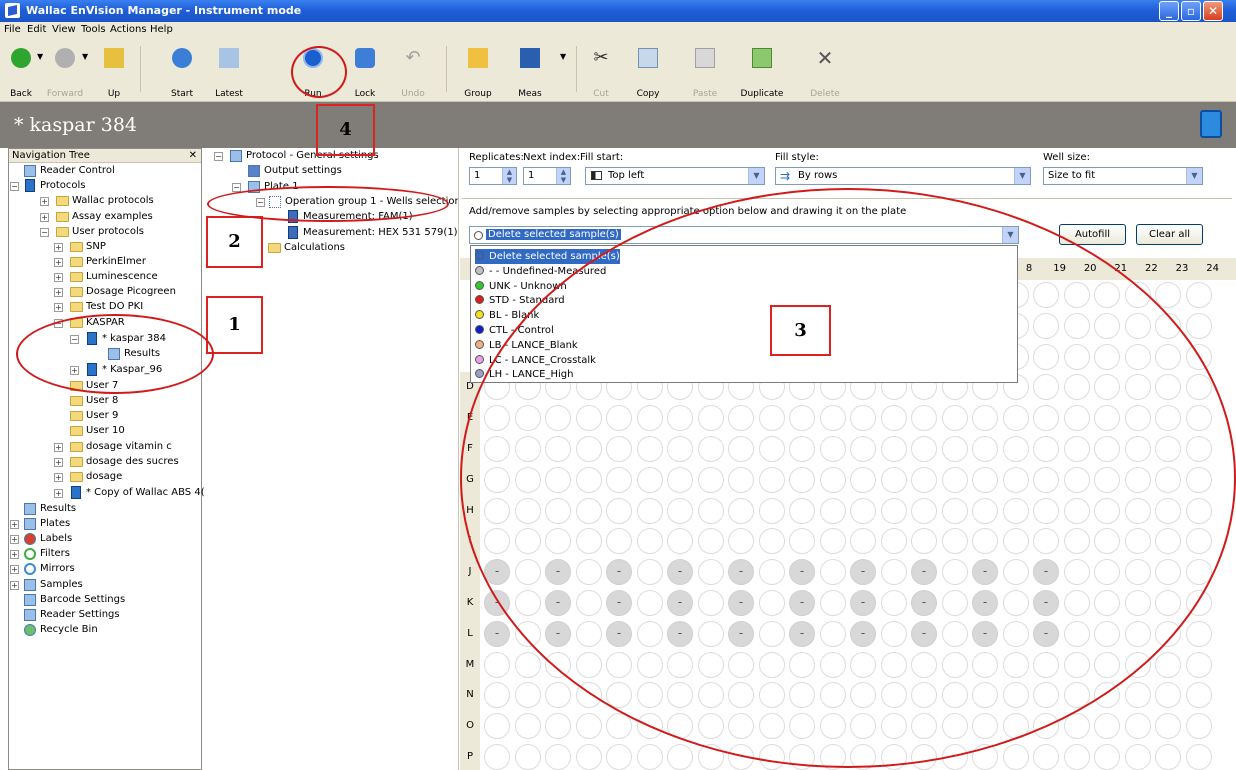 This screenshot has width=1236, height=770. I want to click on tree-item-luminescence: + Luminescence, so click(106, 277).